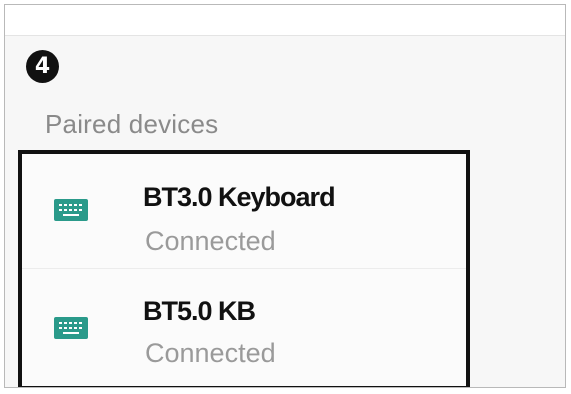 The image size is (571, 394). What do you see at coordinates (199, 311) in the screenshot?
I see `device-name: BT5.0 KB` at bounding box center [199, 311].